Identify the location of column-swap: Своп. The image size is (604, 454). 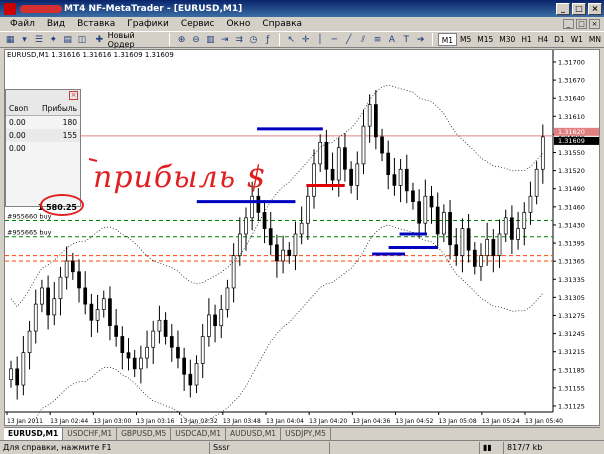
(20, 109).